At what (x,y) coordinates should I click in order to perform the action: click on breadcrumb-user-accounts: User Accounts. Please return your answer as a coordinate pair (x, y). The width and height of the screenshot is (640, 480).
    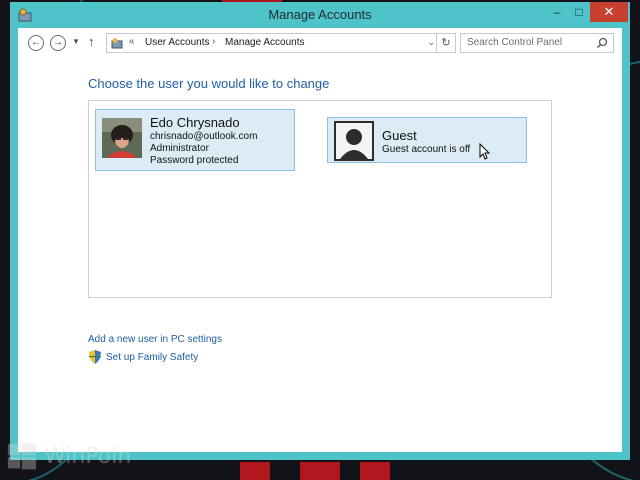
    Looking at the image, I should click on (177, 42).